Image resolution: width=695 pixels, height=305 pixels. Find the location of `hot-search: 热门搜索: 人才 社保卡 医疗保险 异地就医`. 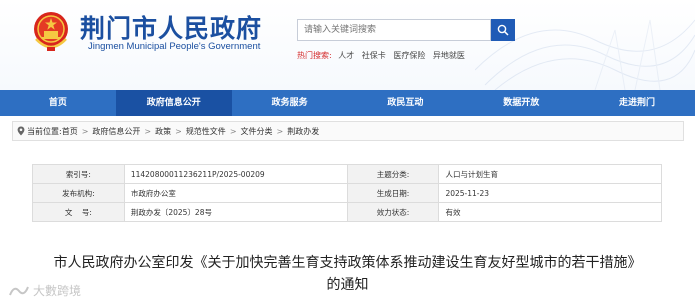

hot-search: 热门搜索: 人才 社保卡 医疗保险 异地就医 is located at coordinates (383, 55).